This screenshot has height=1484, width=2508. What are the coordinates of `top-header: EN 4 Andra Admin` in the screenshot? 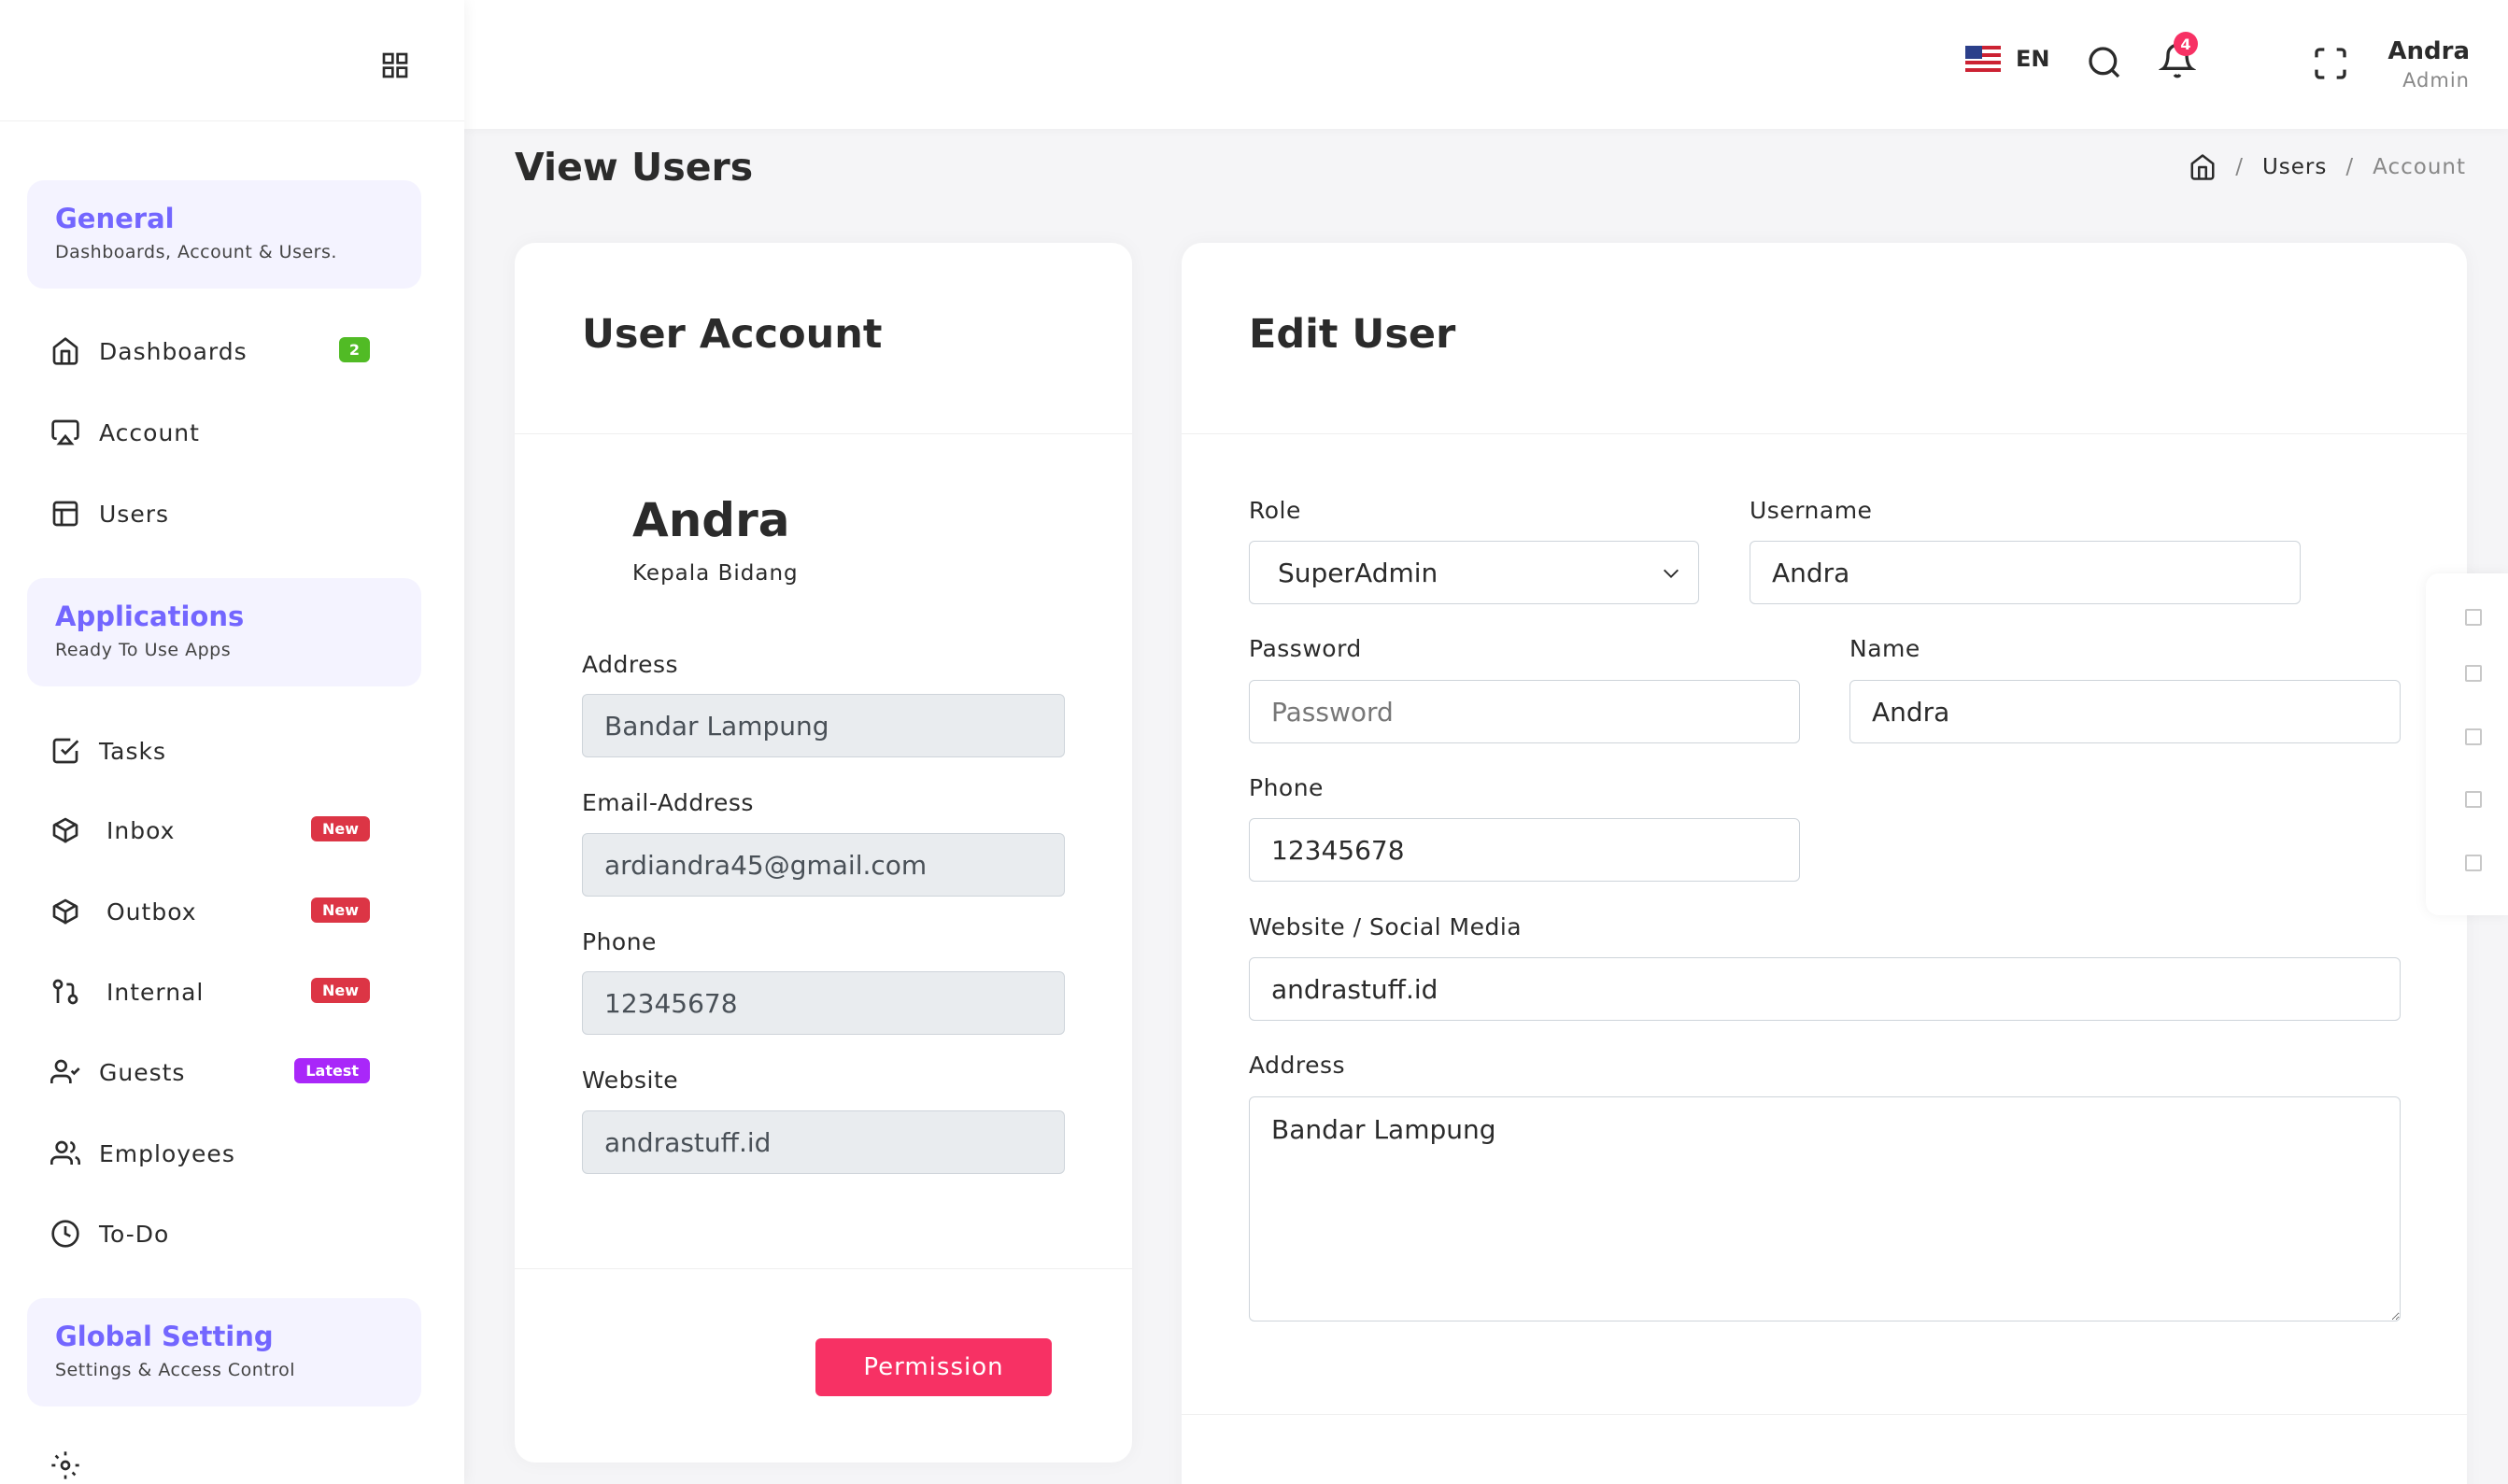 It's located at (1486, 64).